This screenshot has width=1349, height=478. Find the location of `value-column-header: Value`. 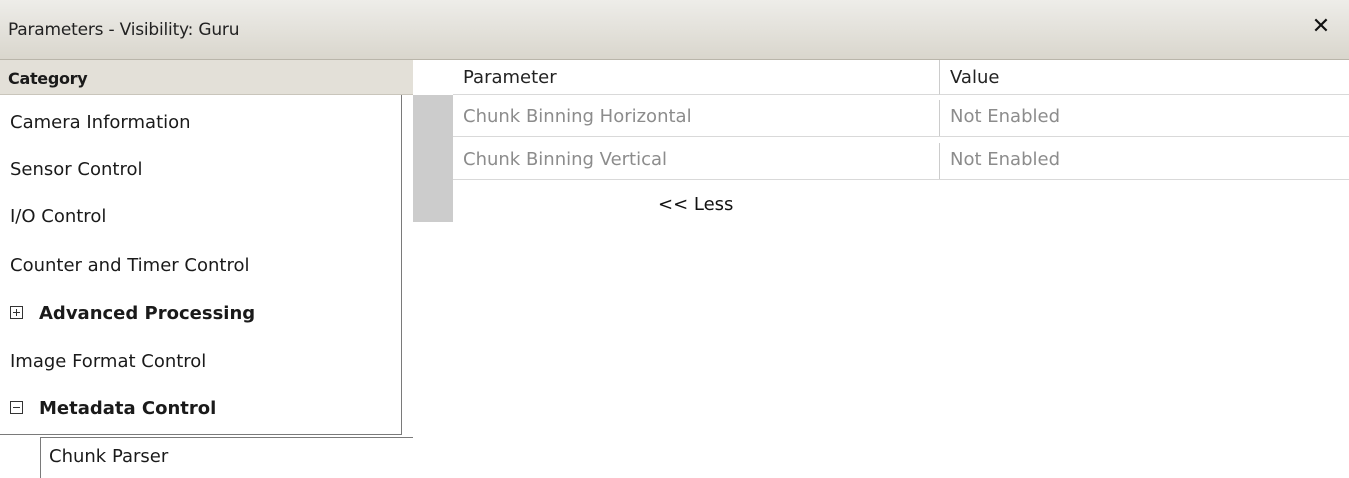

value-column-header: Value is located at coordinates (1144, 77).